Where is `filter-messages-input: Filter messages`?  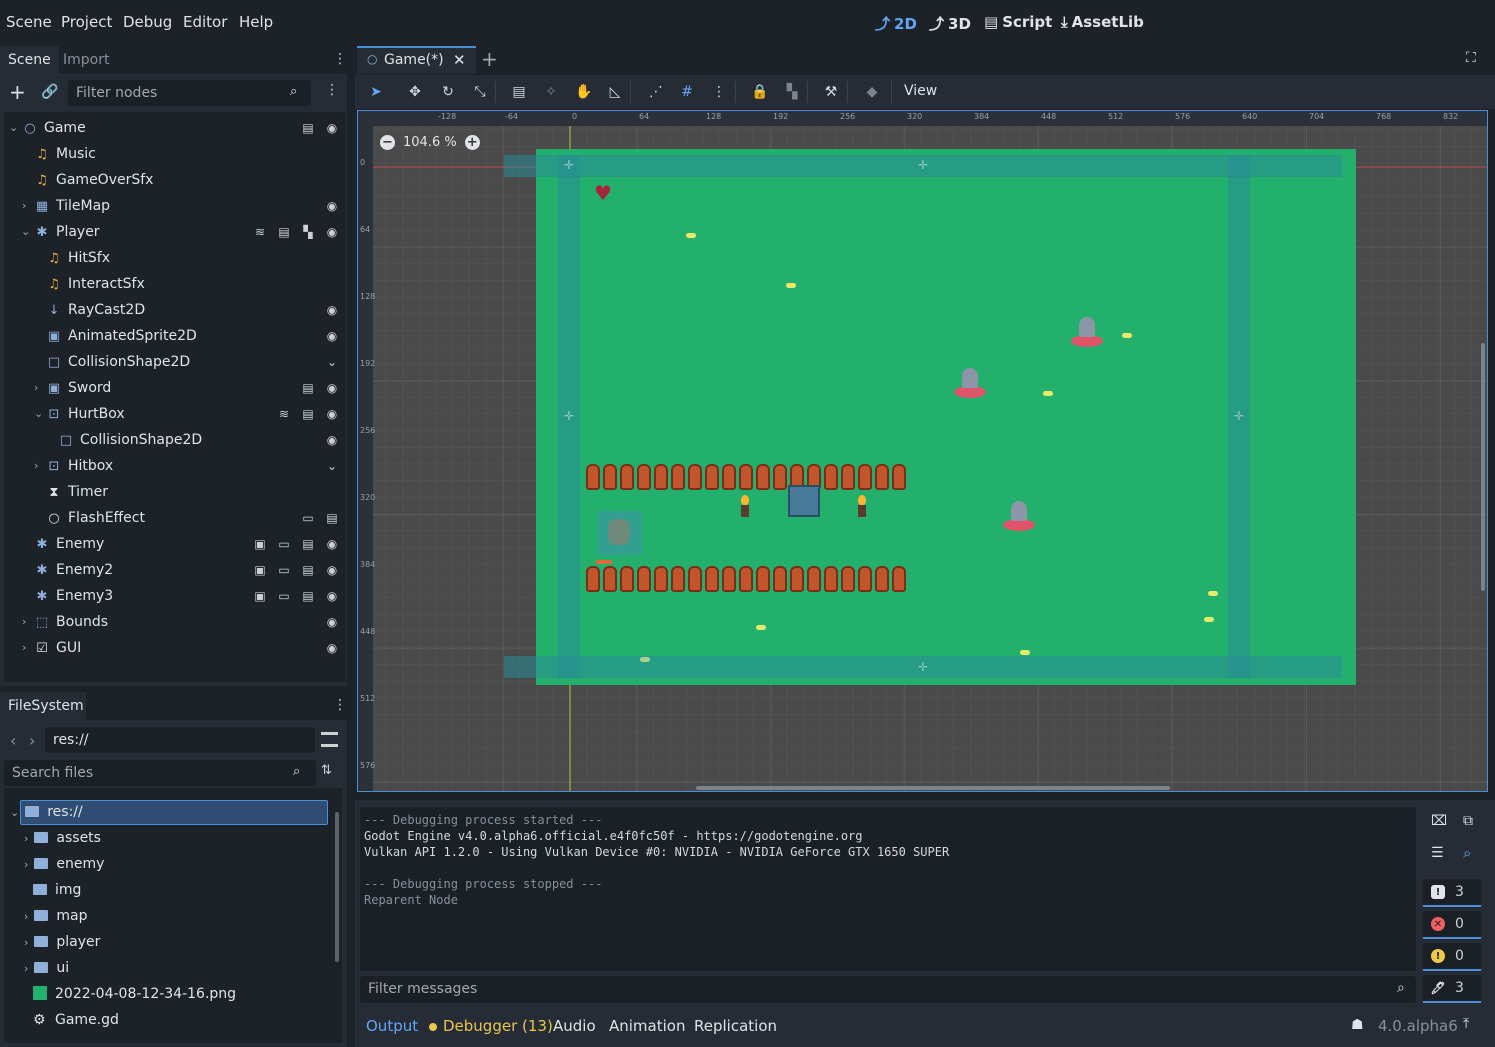 filter-messages-input: Filter messages is located at coordinates (888, 989).